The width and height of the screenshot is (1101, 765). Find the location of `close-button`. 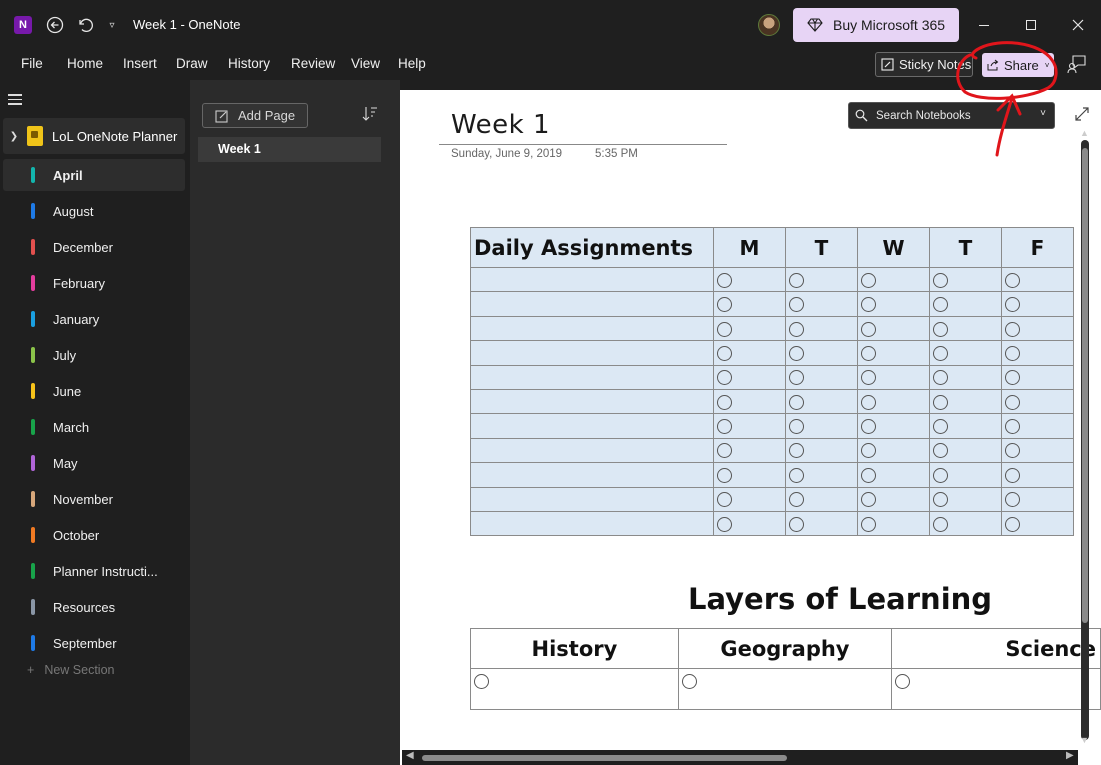

close-button is located at coordinates (1078, 25).